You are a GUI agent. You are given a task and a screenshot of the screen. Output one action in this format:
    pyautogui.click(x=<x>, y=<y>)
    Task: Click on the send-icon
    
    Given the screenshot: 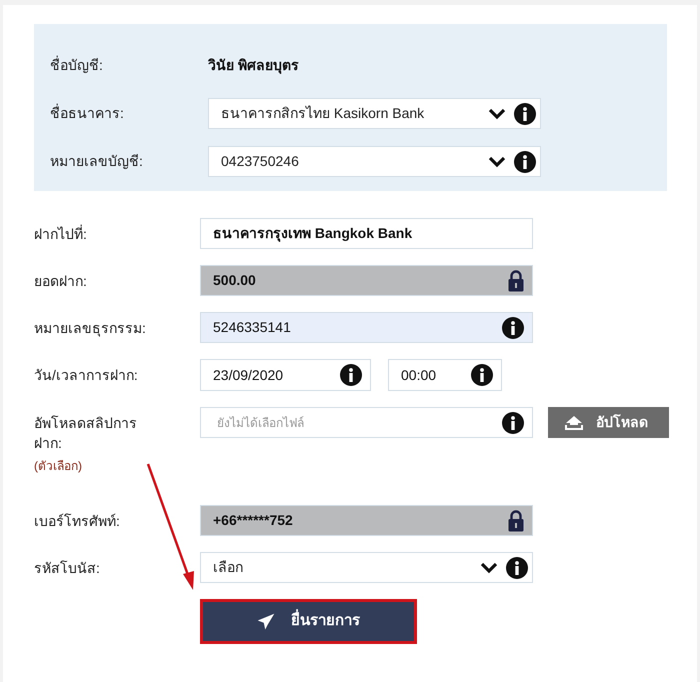 What is the action you would take?
    pyautogui.click(x=266, y=621)
    